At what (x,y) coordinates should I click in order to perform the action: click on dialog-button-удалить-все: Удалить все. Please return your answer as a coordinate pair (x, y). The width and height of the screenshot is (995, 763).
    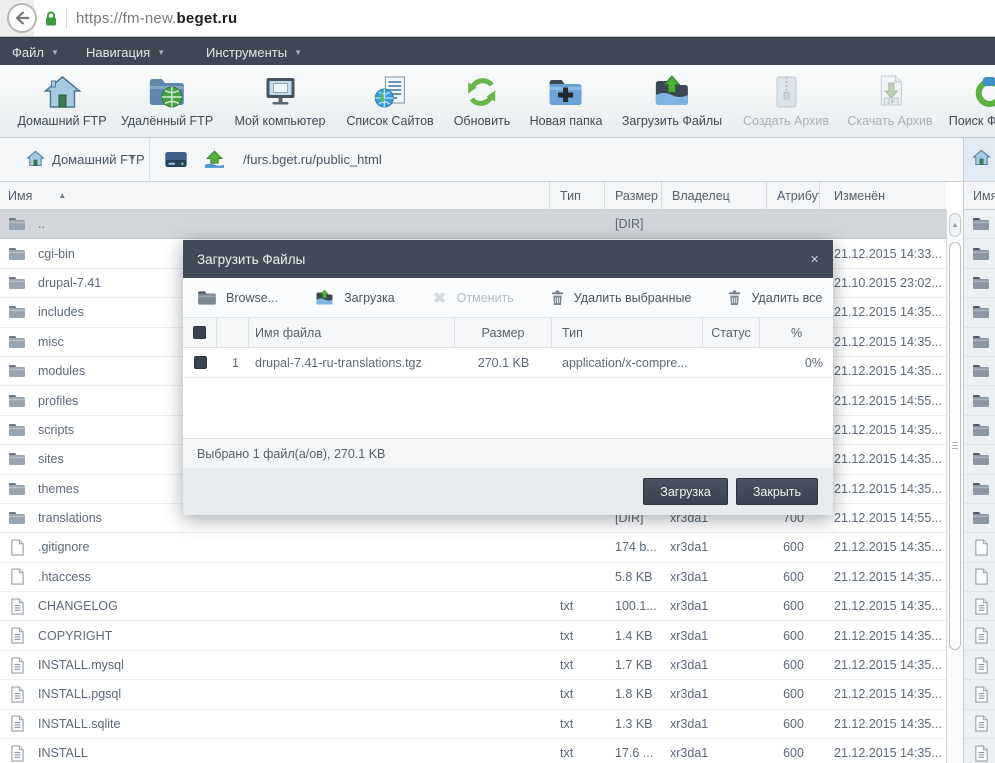
    Looking at the image, I should click on (774, 297).